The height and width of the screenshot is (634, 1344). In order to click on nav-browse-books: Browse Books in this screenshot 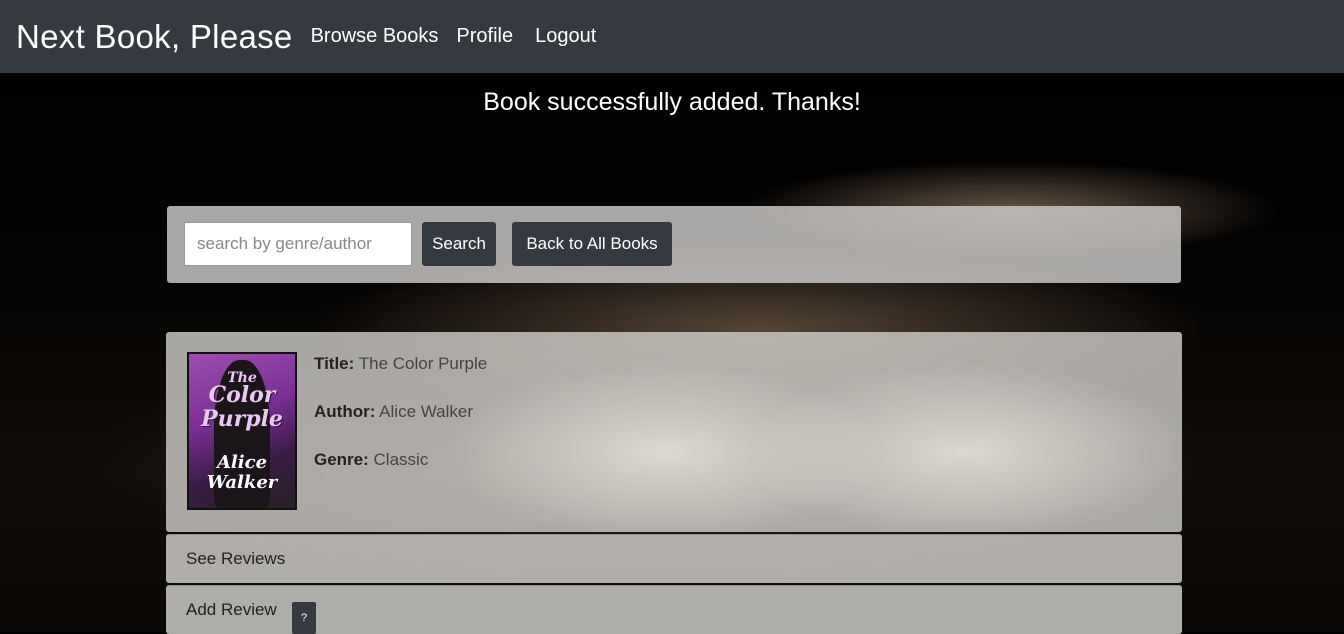, I will do `click(375, 36)`.